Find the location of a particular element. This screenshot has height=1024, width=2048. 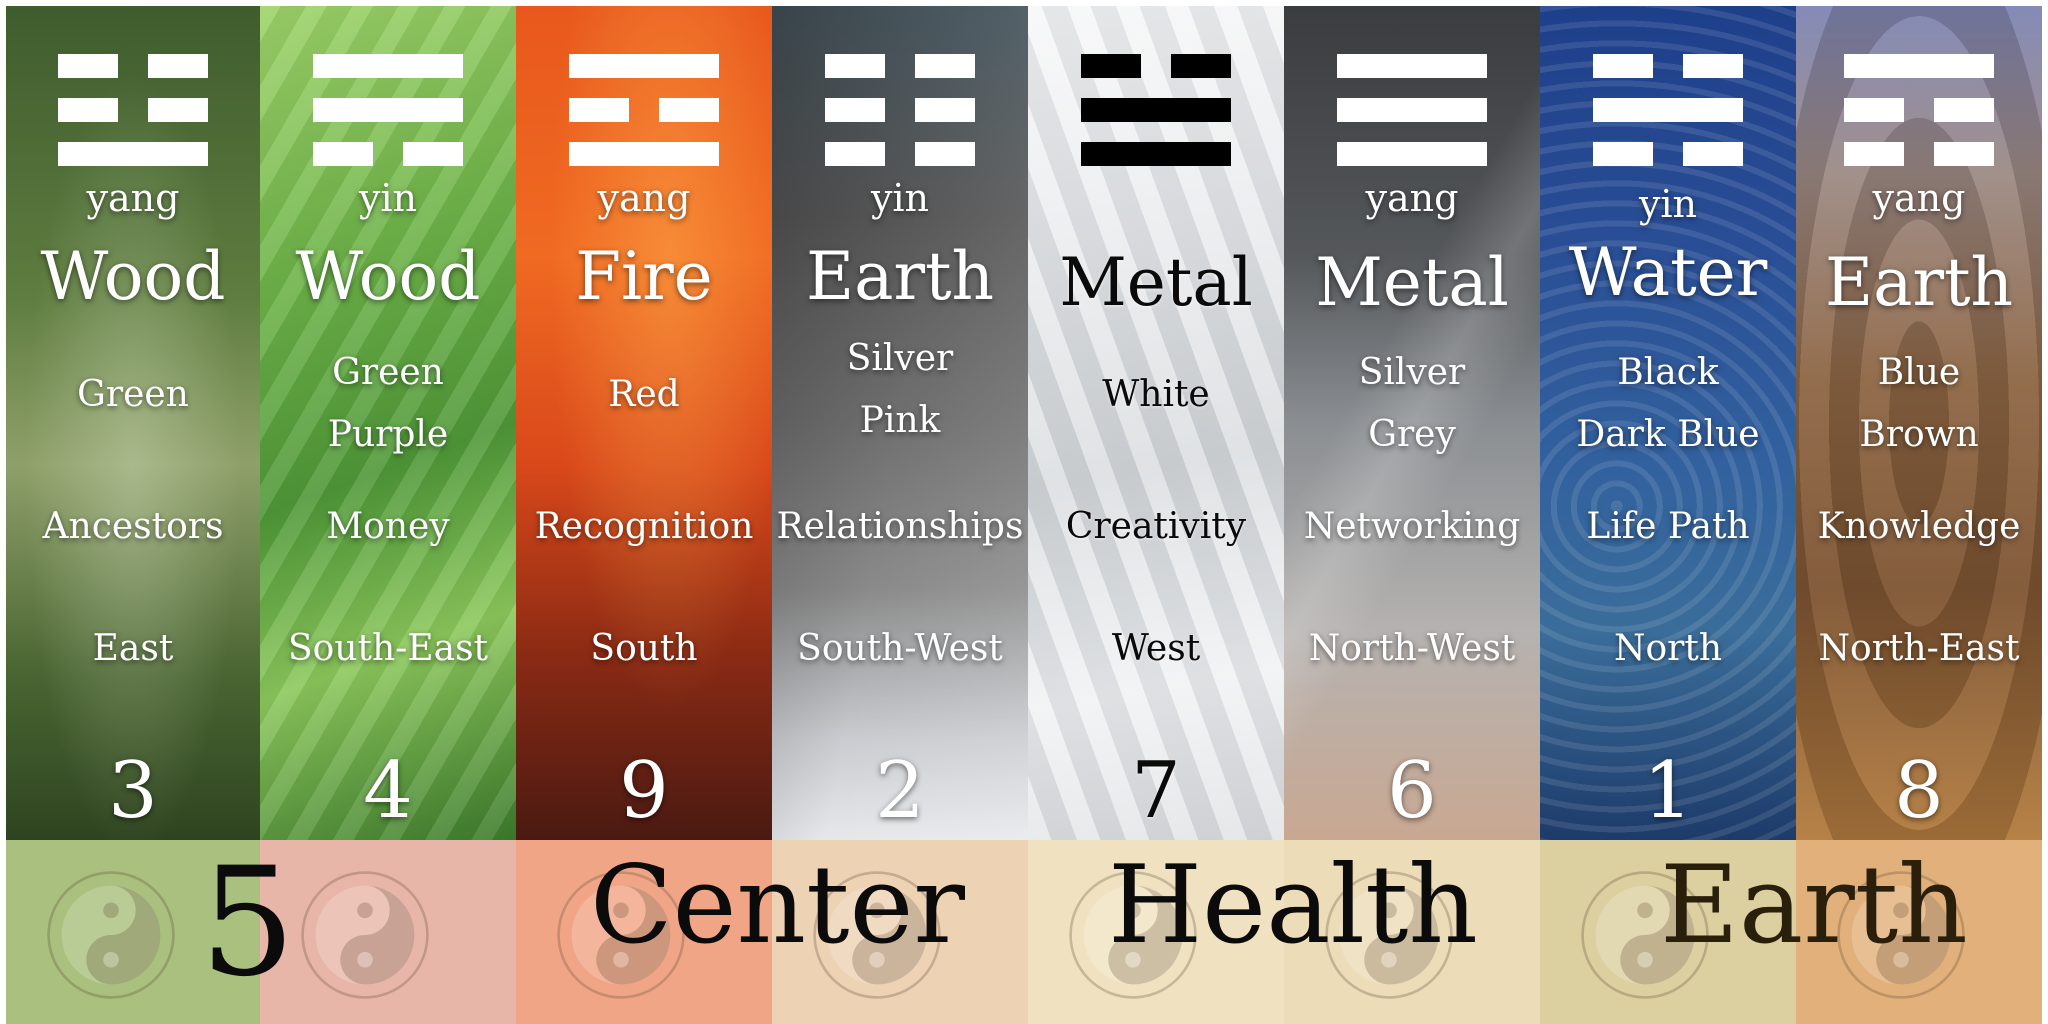

aspect-label: Relationships is located at coordinates (900, 526).